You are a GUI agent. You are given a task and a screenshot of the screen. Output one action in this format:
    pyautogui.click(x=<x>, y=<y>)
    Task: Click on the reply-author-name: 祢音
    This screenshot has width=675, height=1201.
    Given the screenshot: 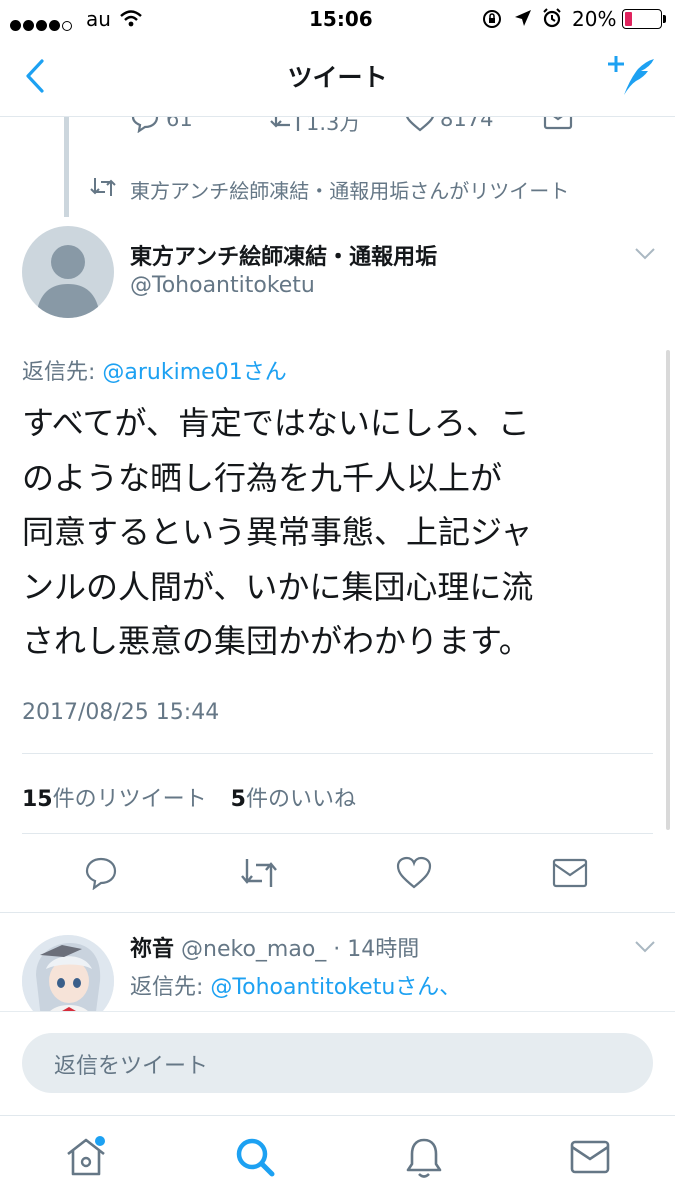 What is the action you would take?
    pyautogui.click(x=152, y=949)
    